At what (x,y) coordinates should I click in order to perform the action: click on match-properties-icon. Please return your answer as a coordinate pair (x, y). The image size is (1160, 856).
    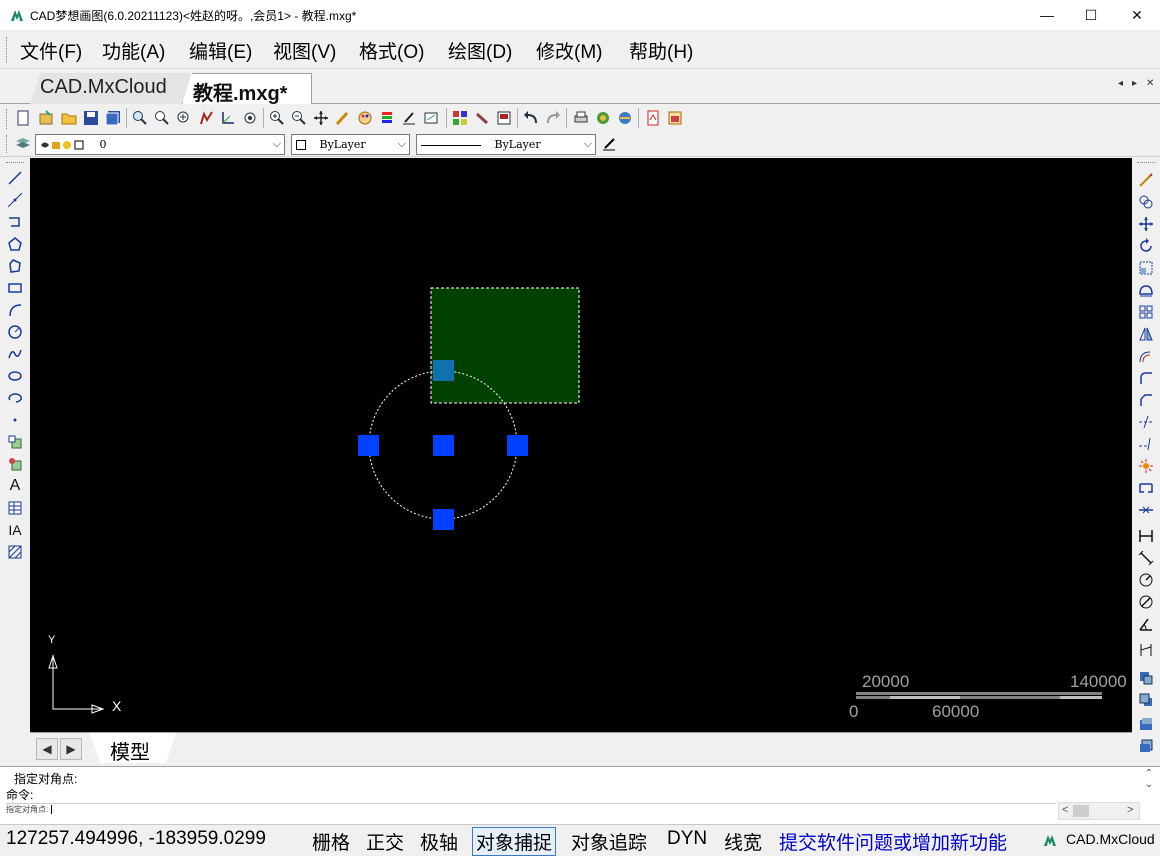
    Looking at the image, I should click on (409, 118).